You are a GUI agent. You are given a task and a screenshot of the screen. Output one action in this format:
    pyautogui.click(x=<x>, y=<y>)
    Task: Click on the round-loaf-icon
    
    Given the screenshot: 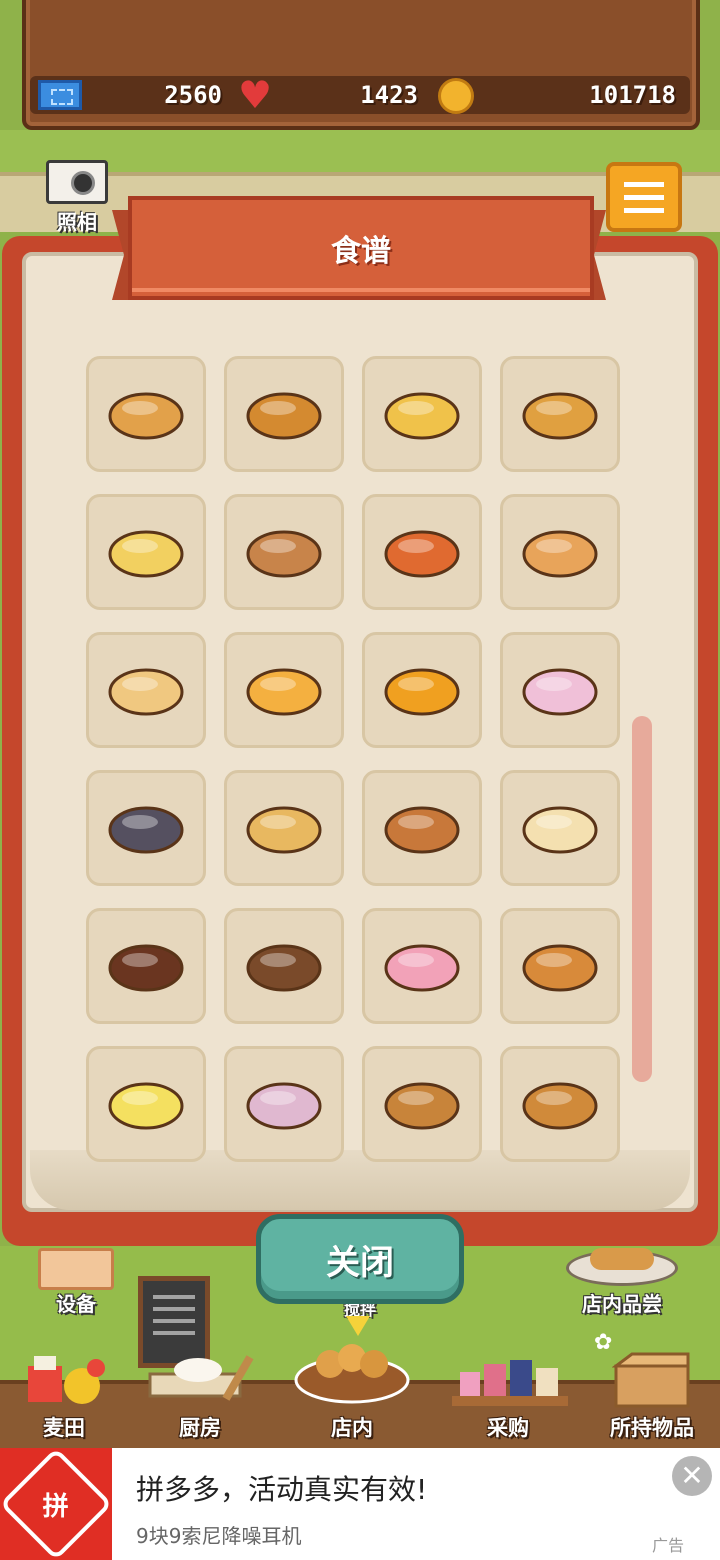 What is the action you would take?
    pyautogui.click(x=284, y=554)
    